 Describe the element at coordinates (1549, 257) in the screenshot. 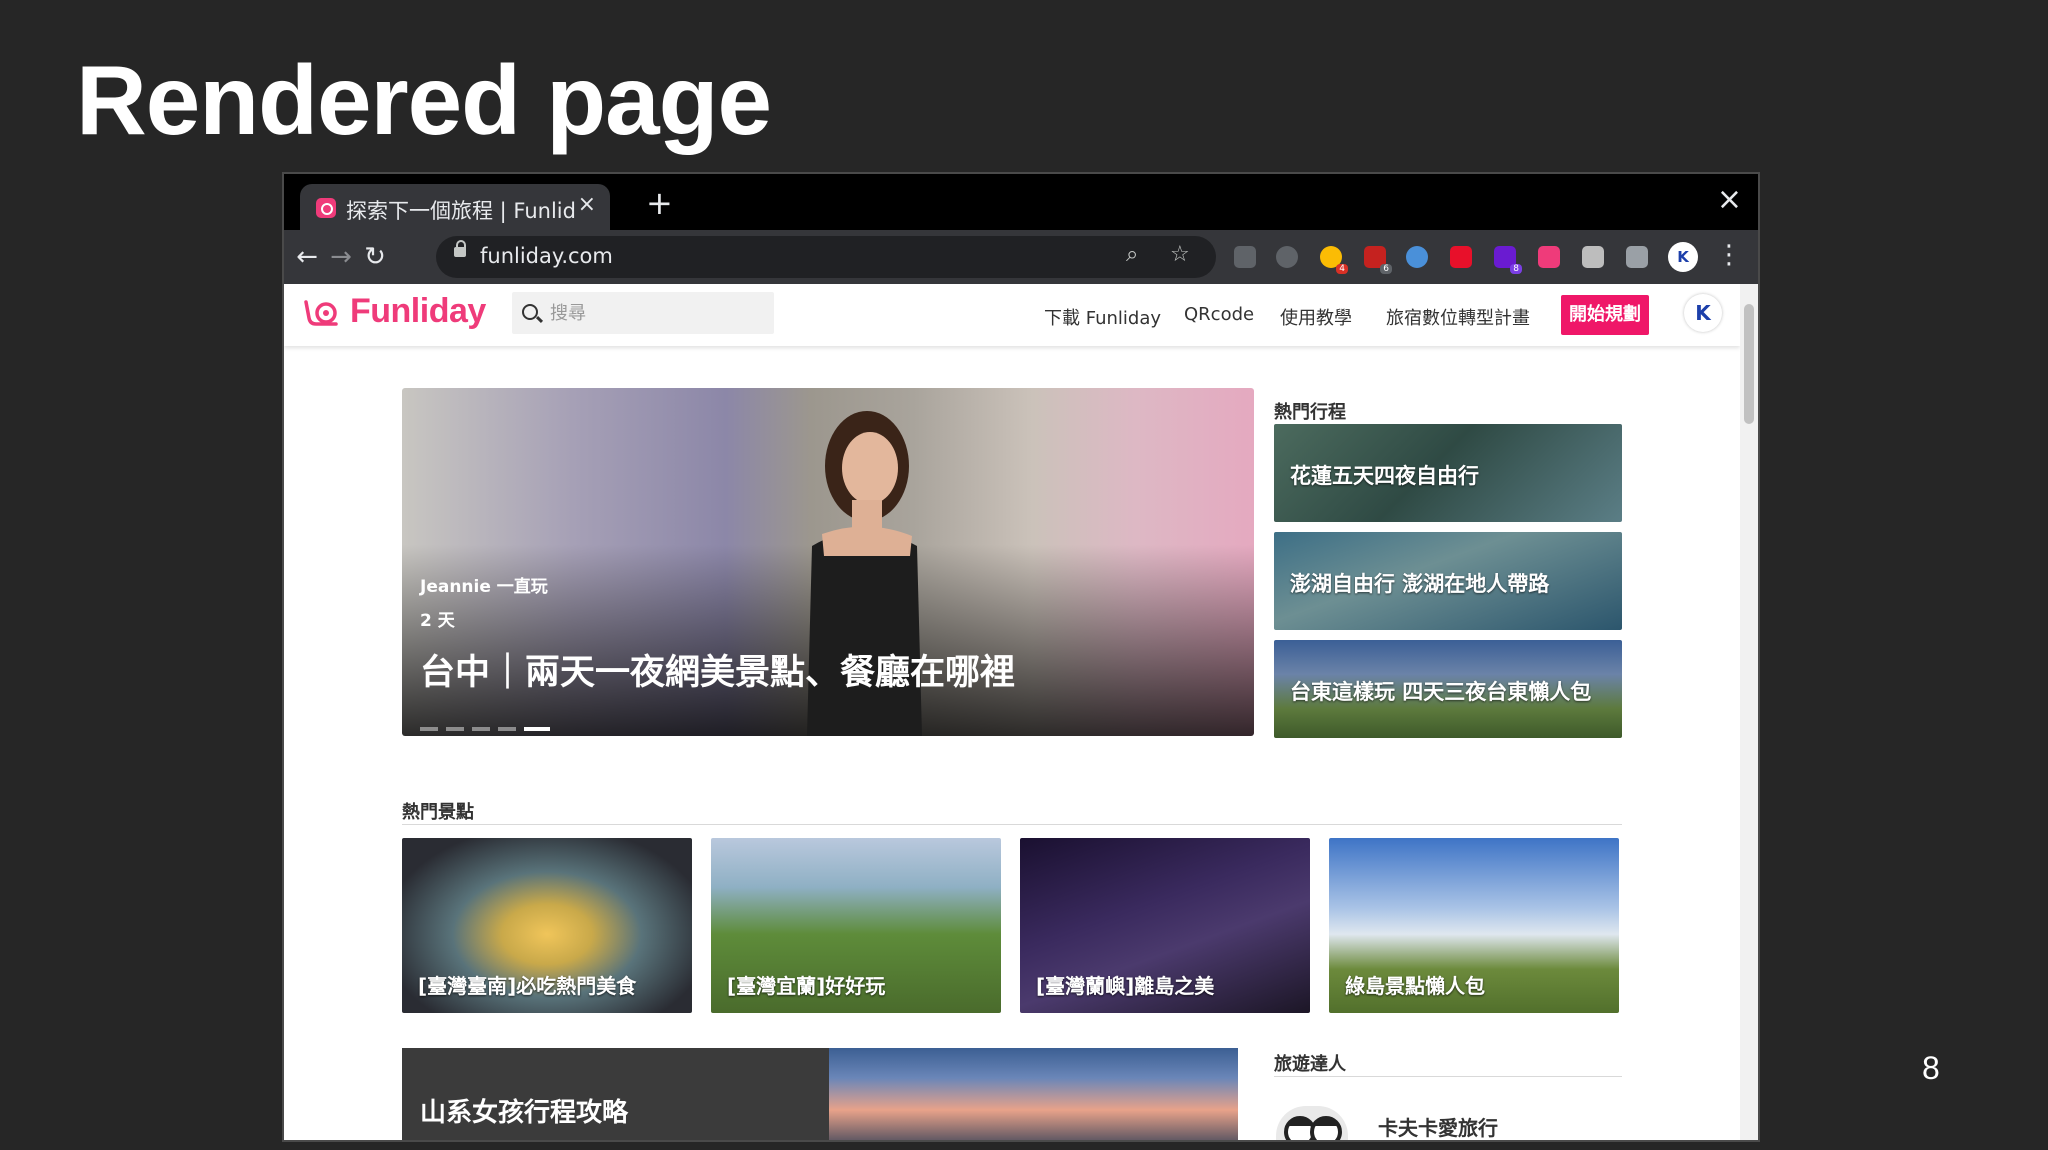

I see `extension-funliday-icon` at that location.